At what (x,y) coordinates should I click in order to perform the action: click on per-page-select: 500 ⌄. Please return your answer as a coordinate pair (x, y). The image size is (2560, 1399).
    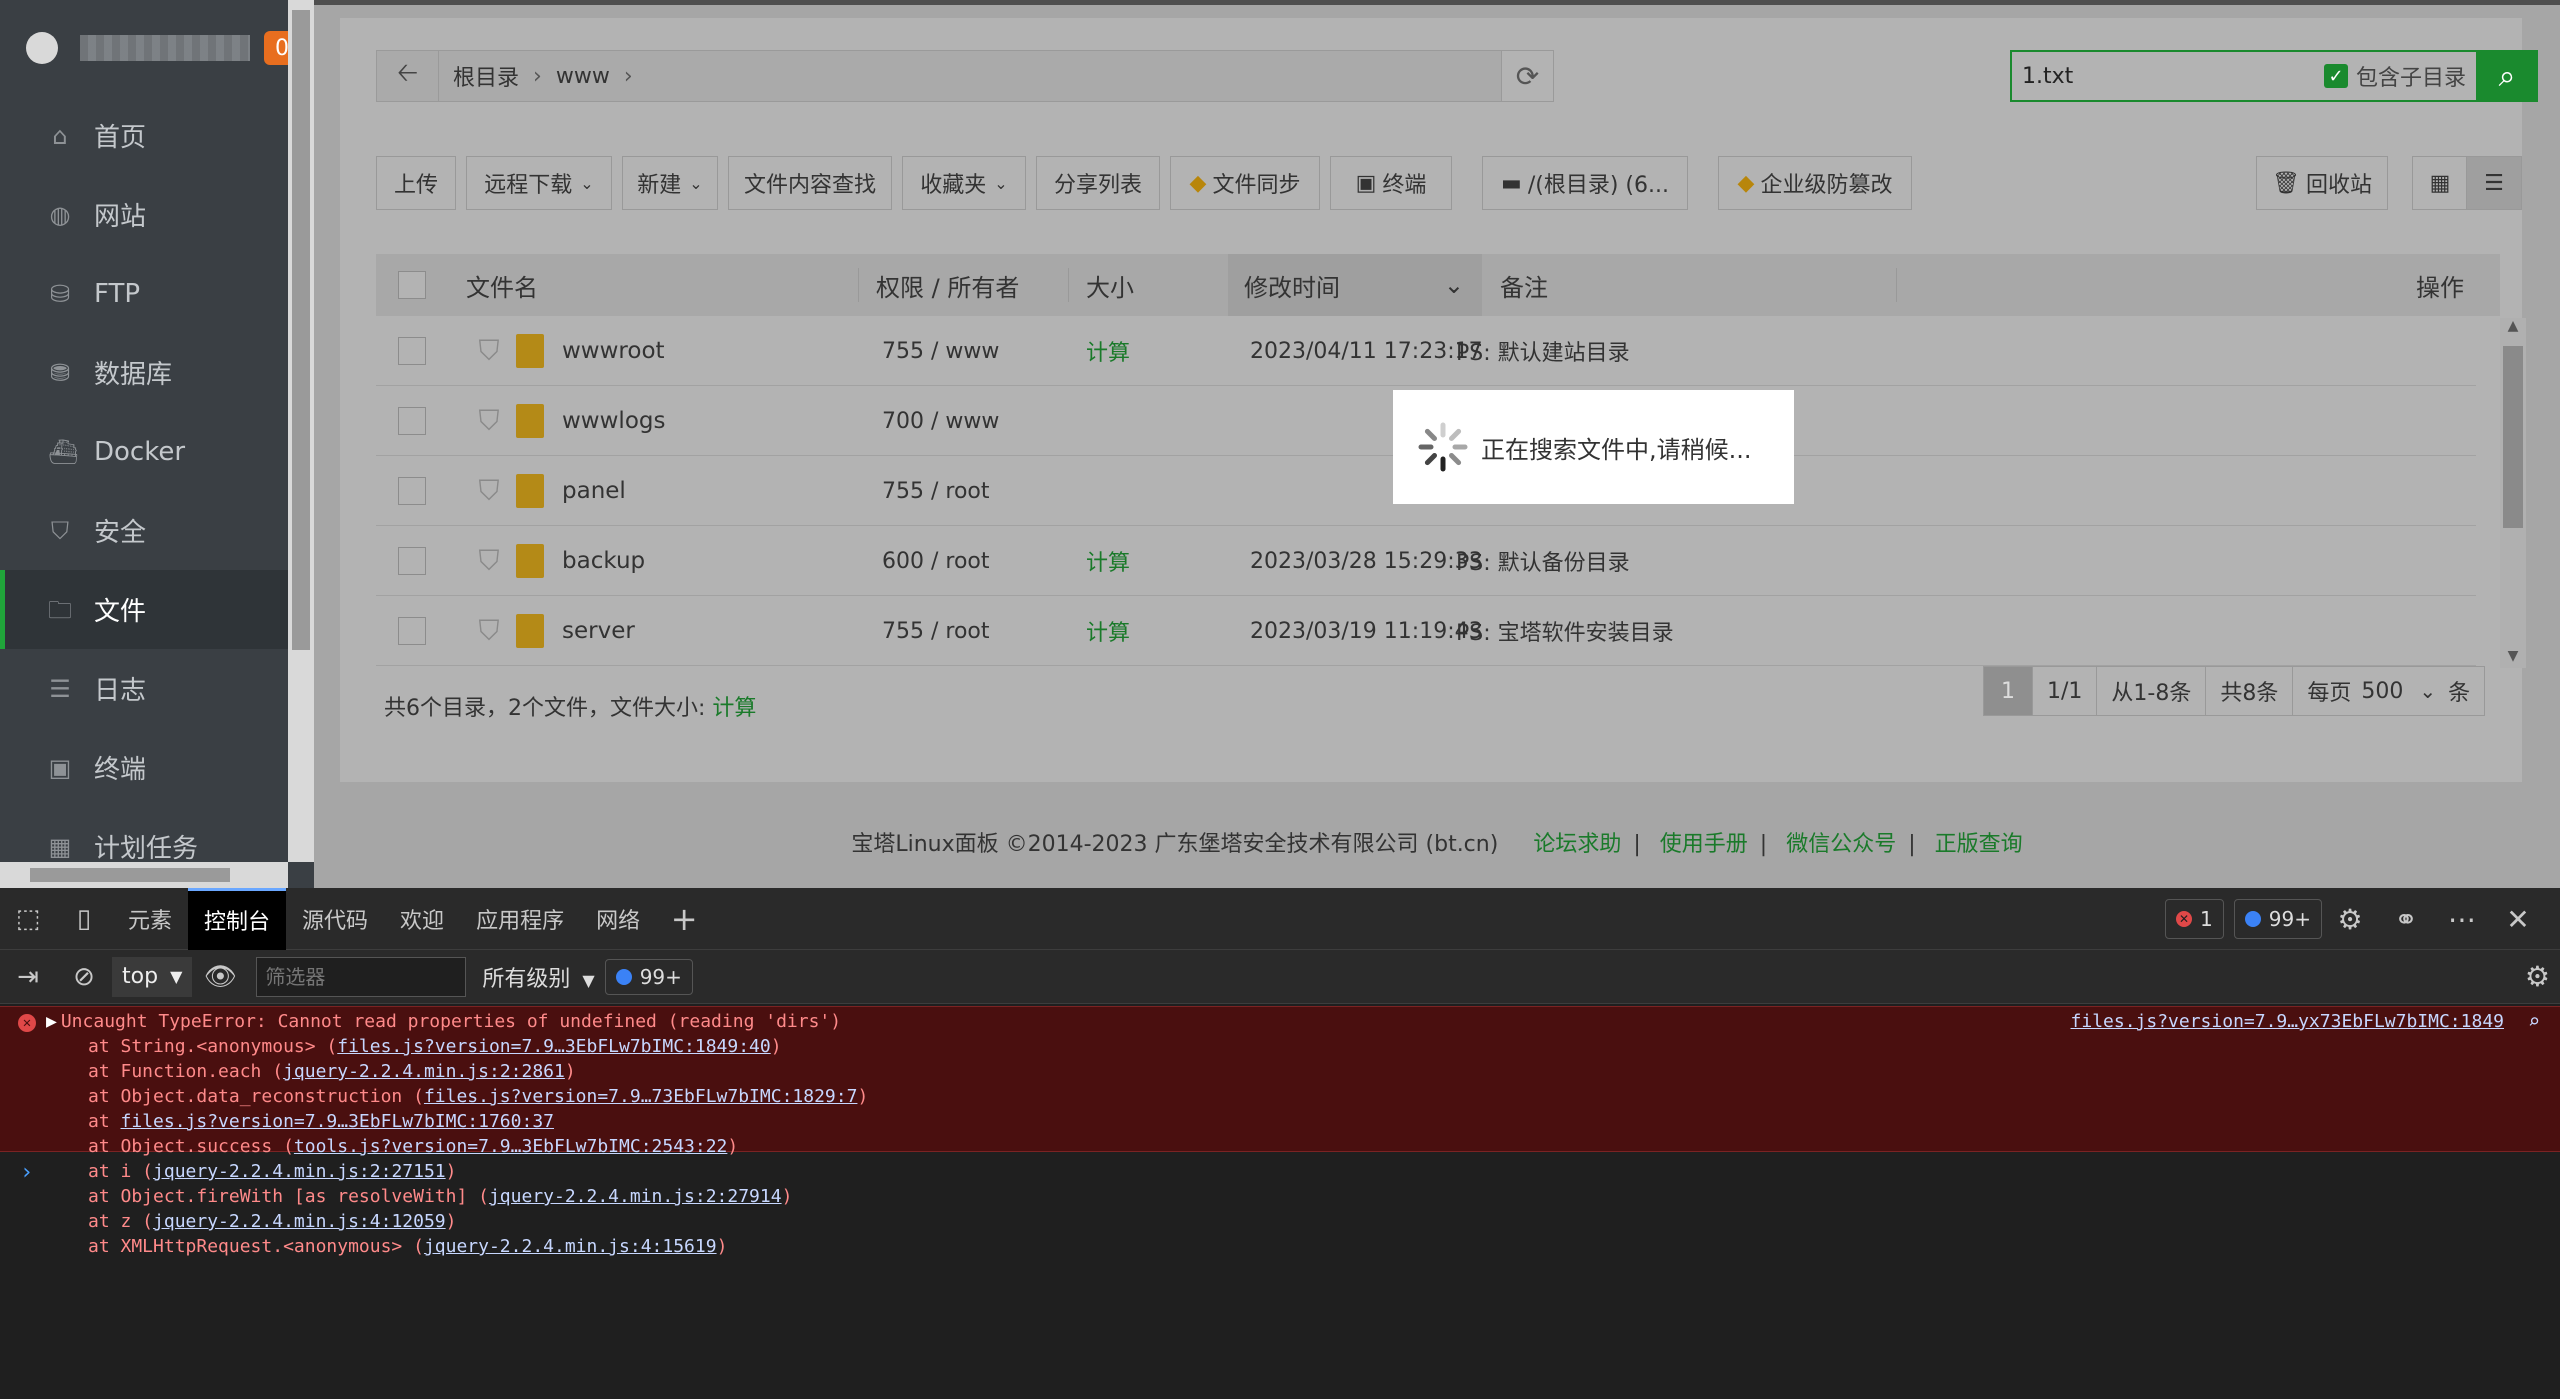
    Looking at the image, I should click on (2398, 691).